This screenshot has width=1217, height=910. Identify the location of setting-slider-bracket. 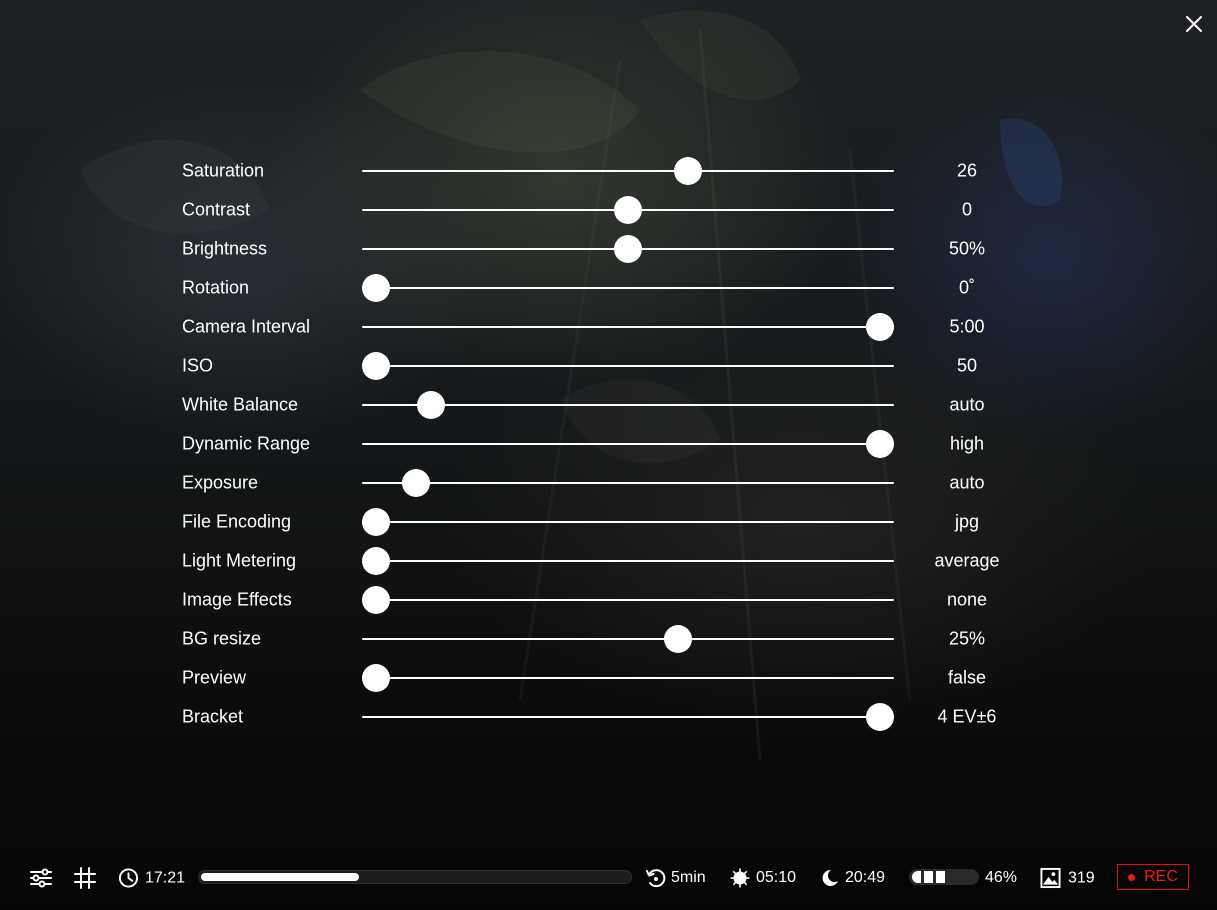
(628, 717).